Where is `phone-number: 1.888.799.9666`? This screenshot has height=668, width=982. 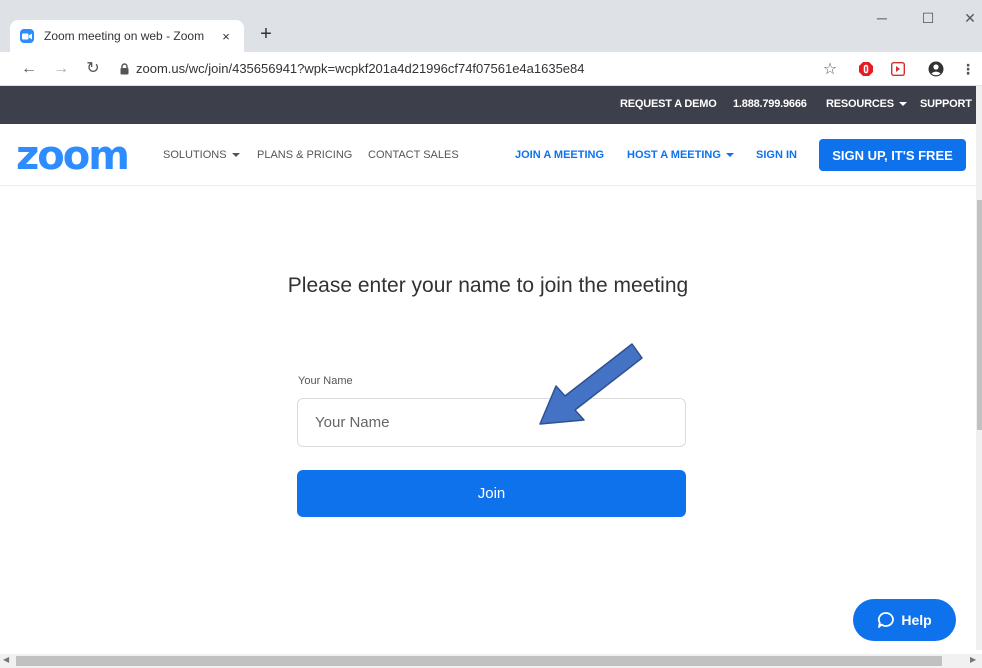 phone-number: 1.888.799.9666 is located at coordinates (770, 104).